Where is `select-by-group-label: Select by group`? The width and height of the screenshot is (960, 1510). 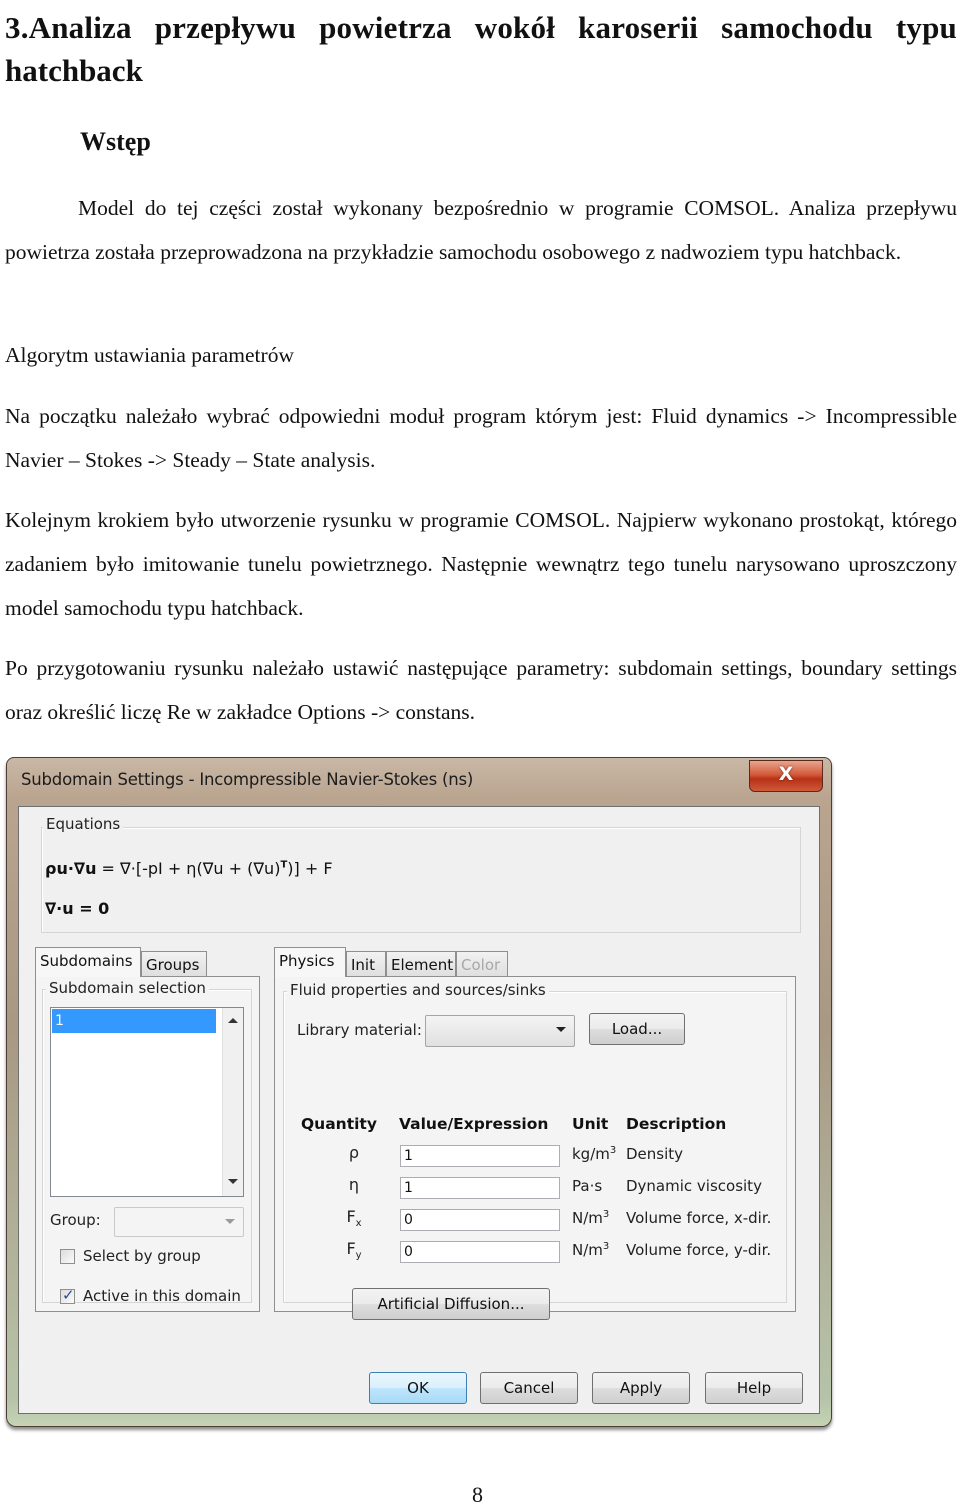
select-by-group-label: Select by group is located at coordinates (142, 1256).